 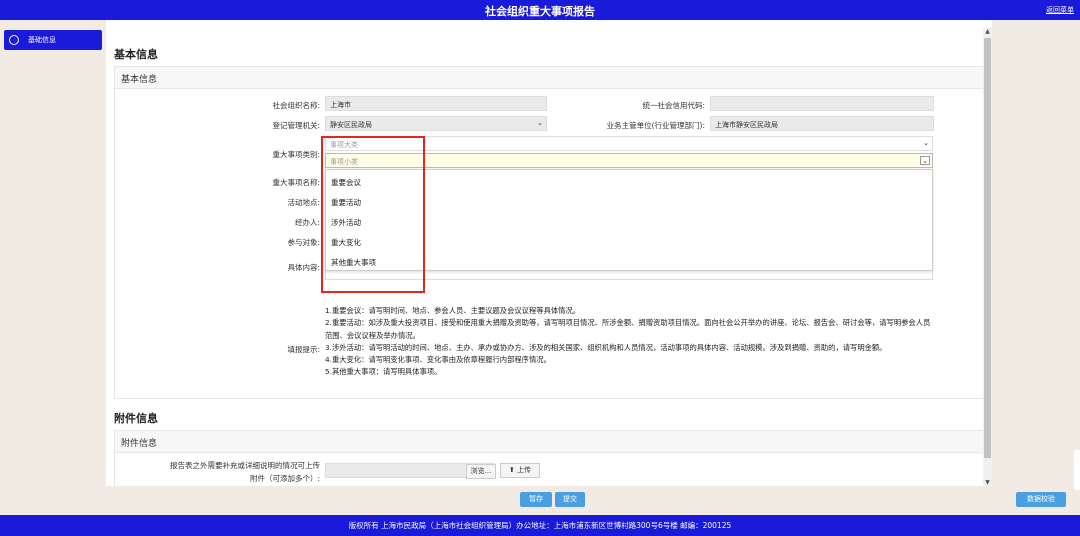 What do you see at coordinates (307, 222) in the screenshot?
I see `handler-label: 经办人:` at bounding box center [307, 222].